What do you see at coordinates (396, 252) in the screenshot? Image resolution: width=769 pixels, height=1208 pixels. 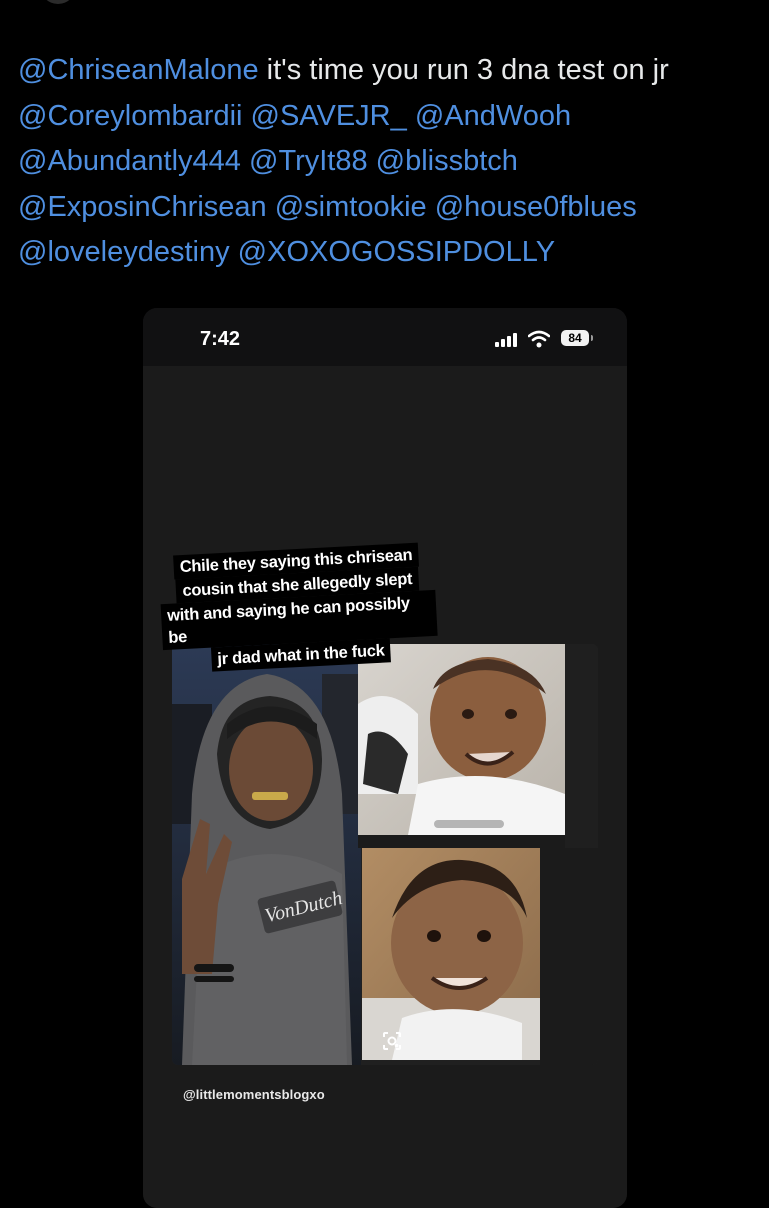 I see `mention-link: @XOXOGOSSIPDOLLY` at bounding box center [396, 252].